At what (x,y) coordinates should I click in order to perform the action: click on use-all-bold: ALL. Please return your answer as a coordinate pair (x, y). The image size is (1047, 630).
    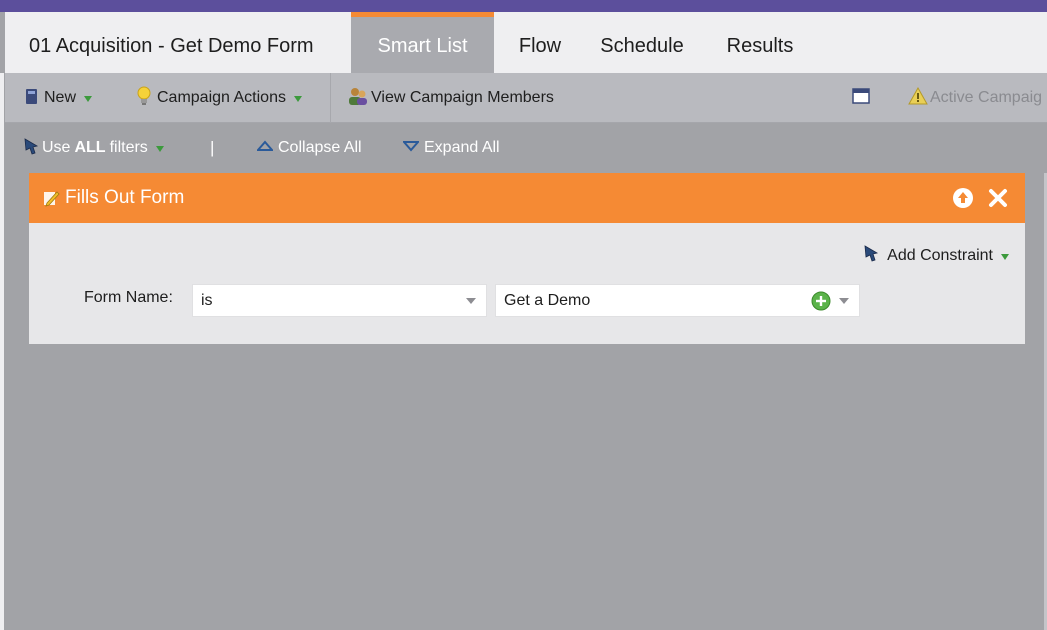
    Looking at the image, I should click on (90, 147).